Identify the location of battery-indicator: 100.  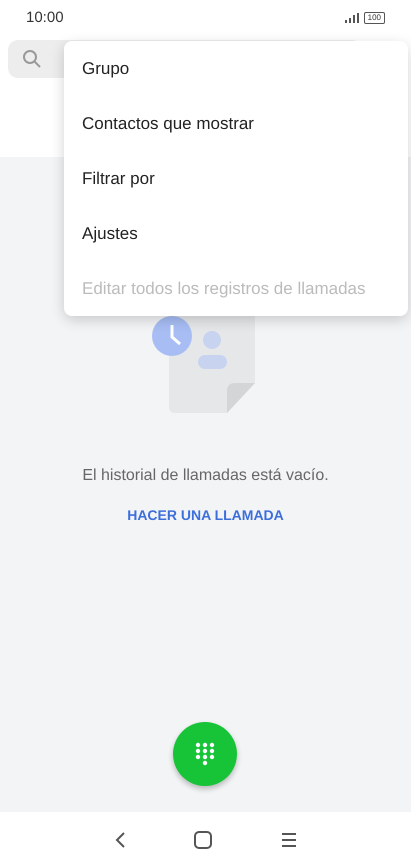
(374, 18).